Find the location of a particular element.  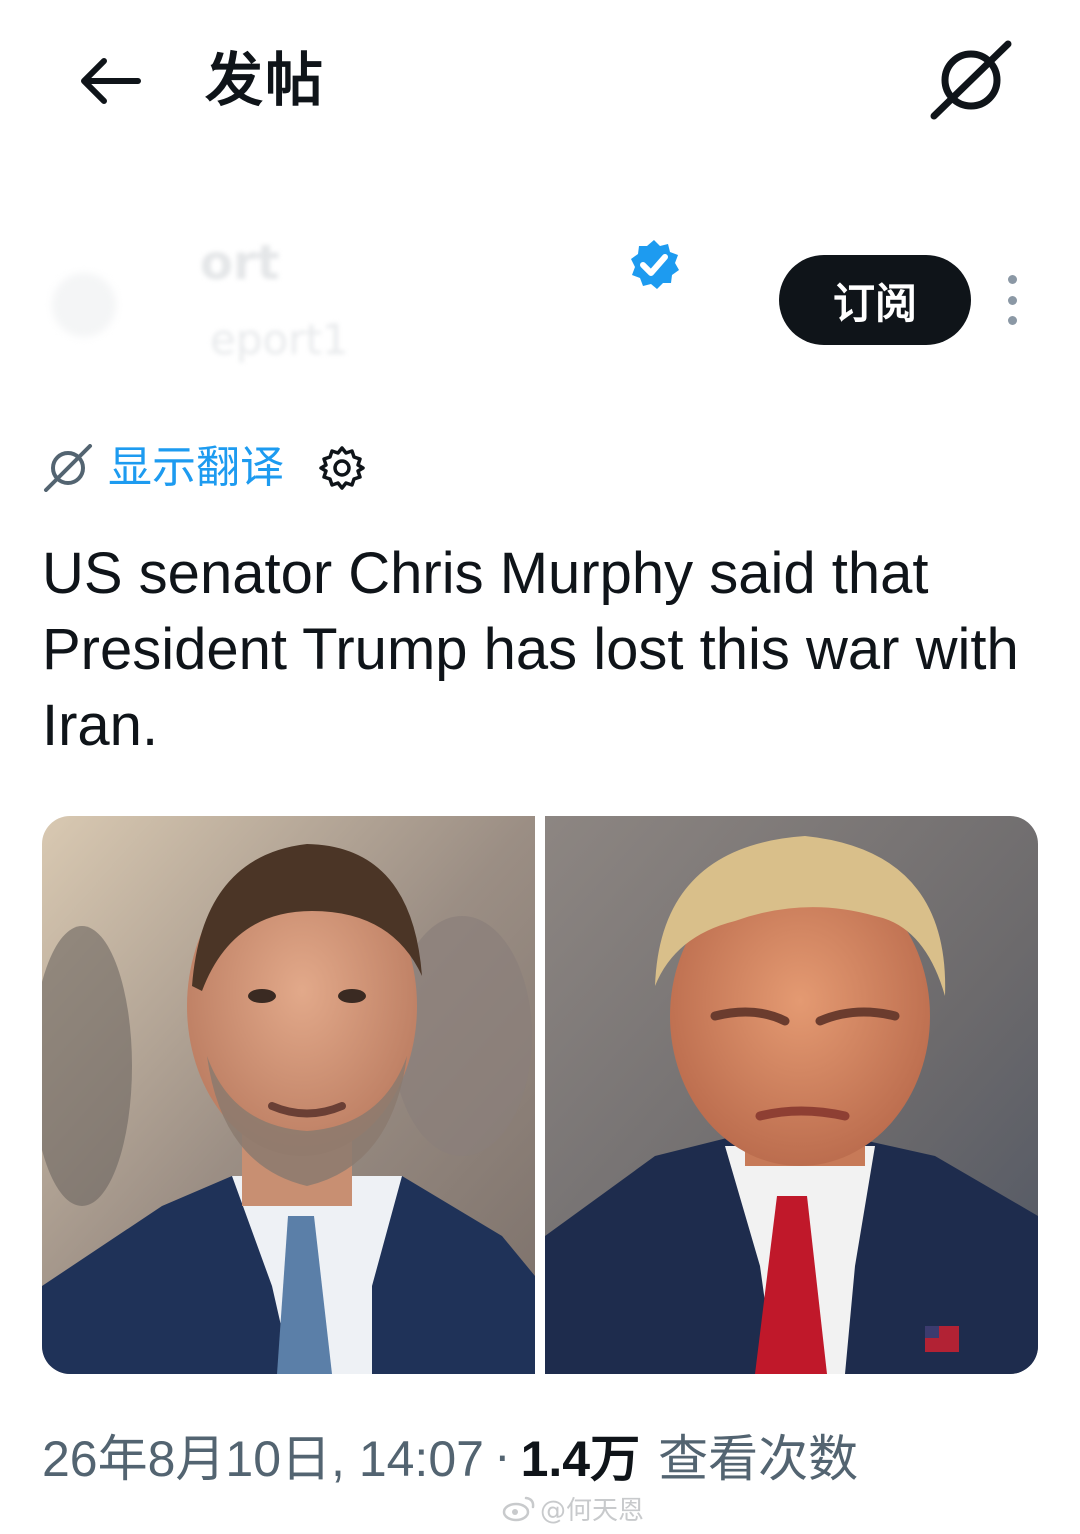

arrow-left-icon is located at coordinates (111, 81).